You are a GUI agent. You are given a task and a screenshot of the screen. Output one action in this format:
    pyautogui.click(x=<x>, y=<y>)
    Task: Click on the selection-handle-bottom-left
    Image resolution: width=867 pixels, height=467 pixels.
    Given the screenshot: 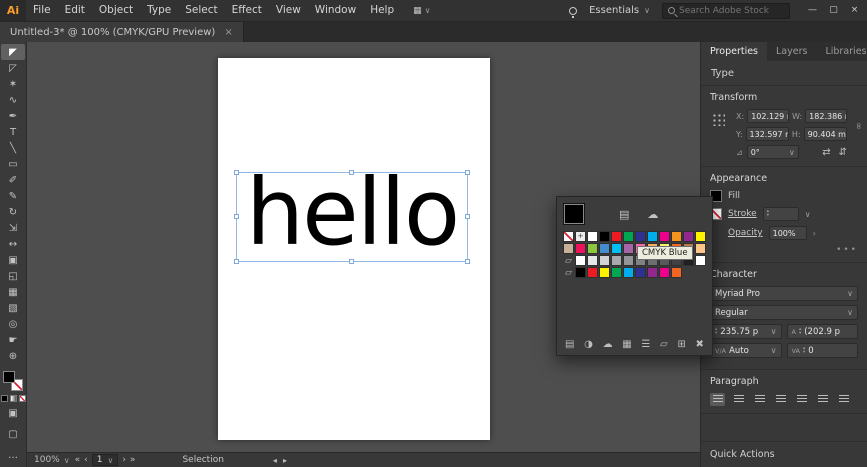 What is the action you would take?
    pyautogui.click(x=236, y=261)
    